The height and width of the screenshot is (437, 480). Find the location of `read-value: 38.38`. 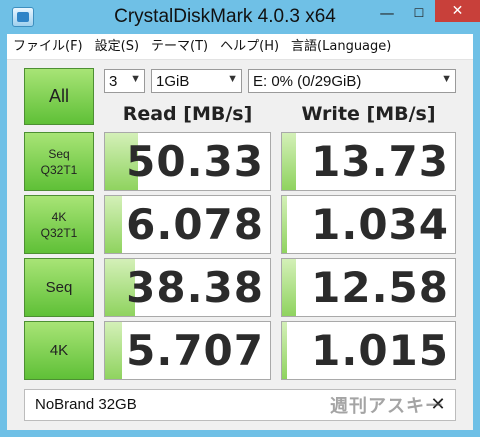

read-value: 38.38 is located at coordinates (195, 287).